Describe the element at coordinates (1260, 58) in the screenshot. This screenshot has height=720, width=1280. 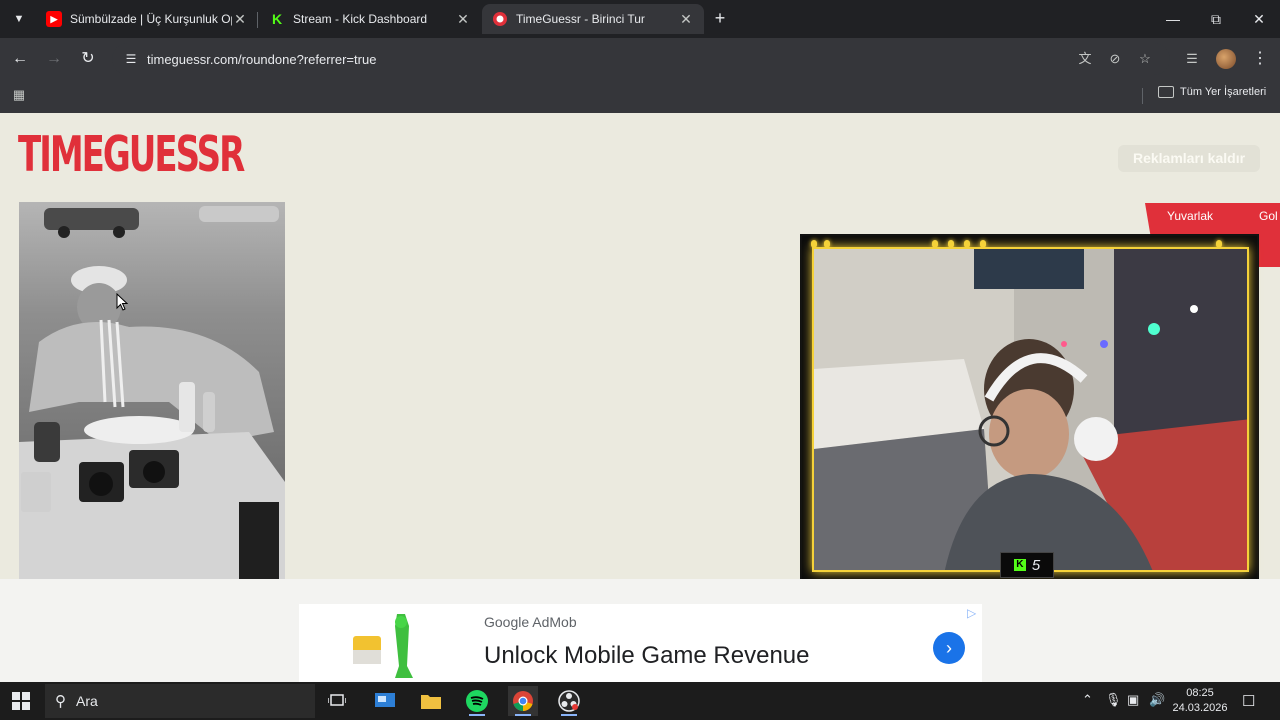
I see `browser-menu-icon: ⋮` at that location.